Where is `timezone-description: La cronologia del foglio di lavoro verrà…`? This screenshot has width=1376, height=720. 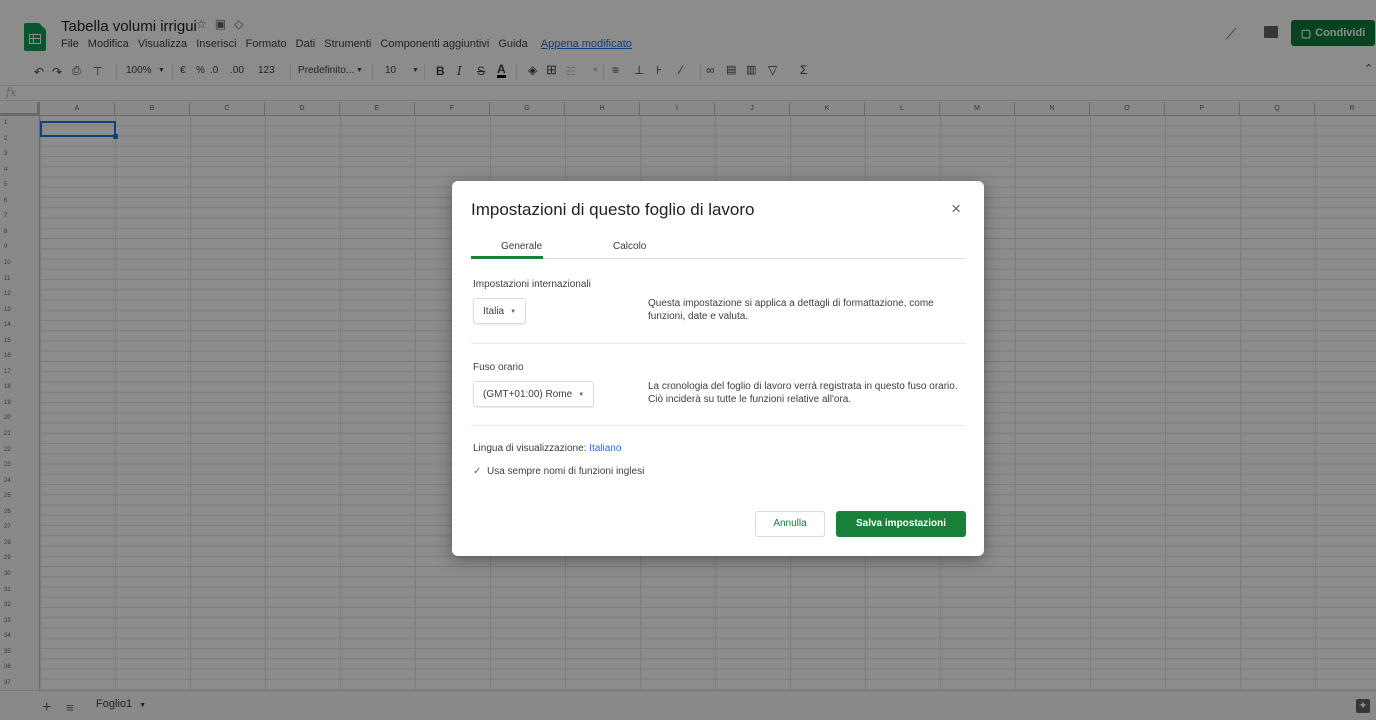 timezone-description: La cronologia del foglio di lavoro verrà… is located at coordinates (803, 393).